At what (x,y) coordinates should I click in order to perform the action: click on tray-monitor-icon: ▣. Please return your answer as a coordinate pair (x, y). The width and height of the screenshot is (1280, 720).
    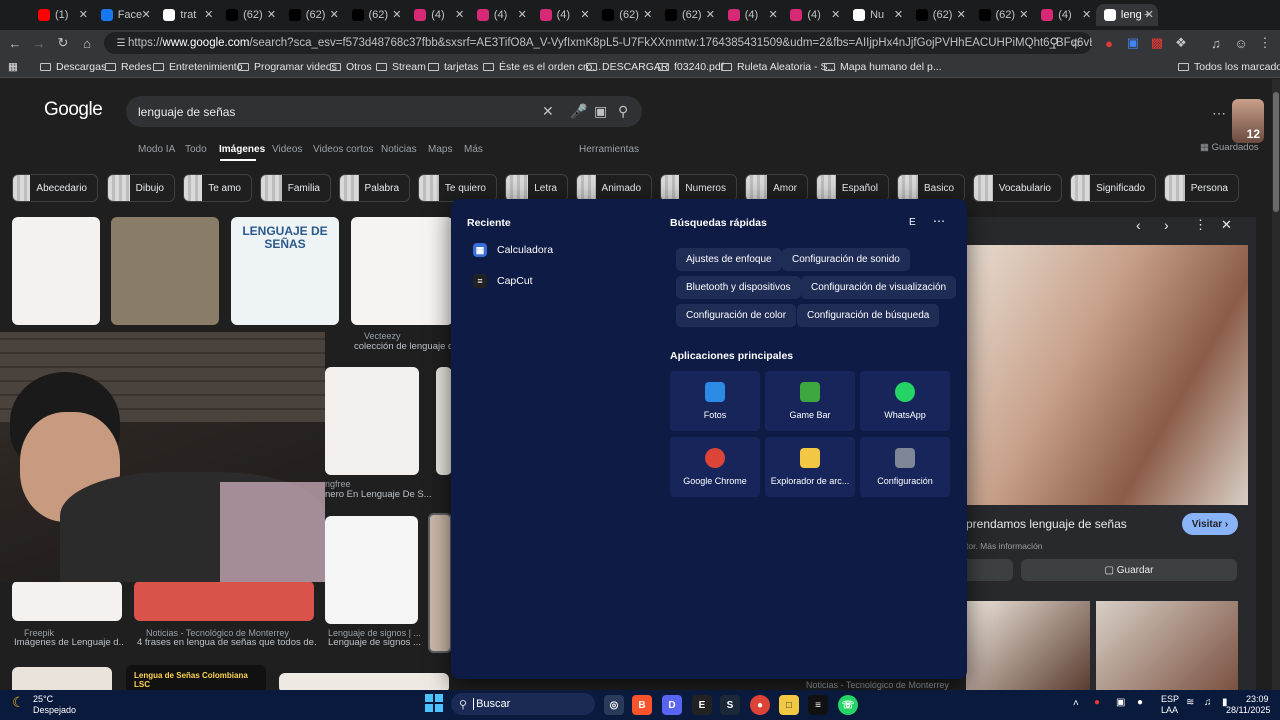
    Looking at the image, I should click on (1120, 702).